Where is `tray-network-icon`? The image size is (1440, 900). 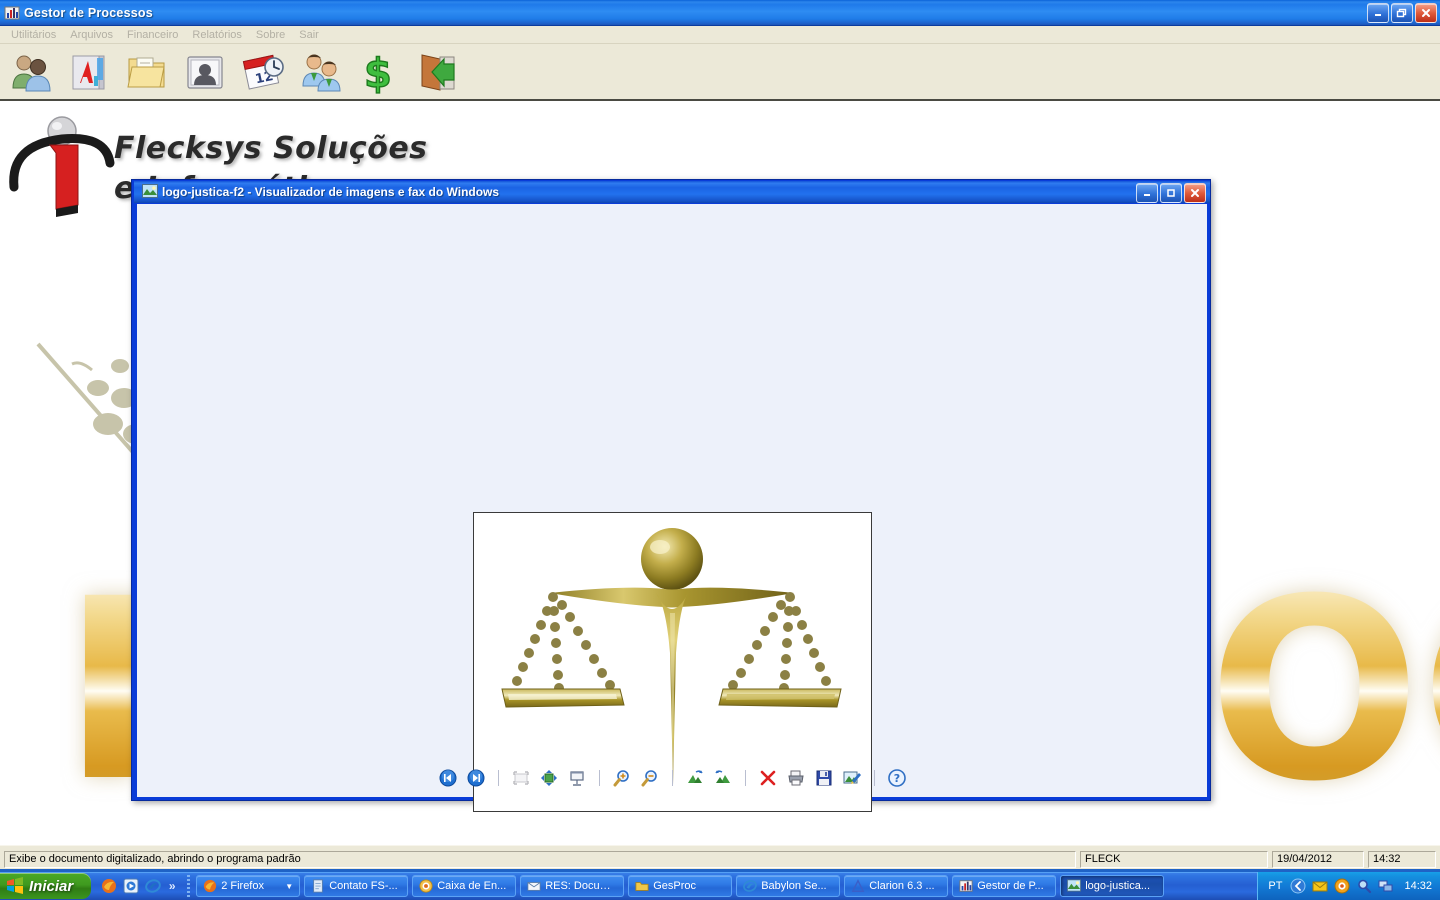 tray-network-icon is located at coordinates (1386, 886).